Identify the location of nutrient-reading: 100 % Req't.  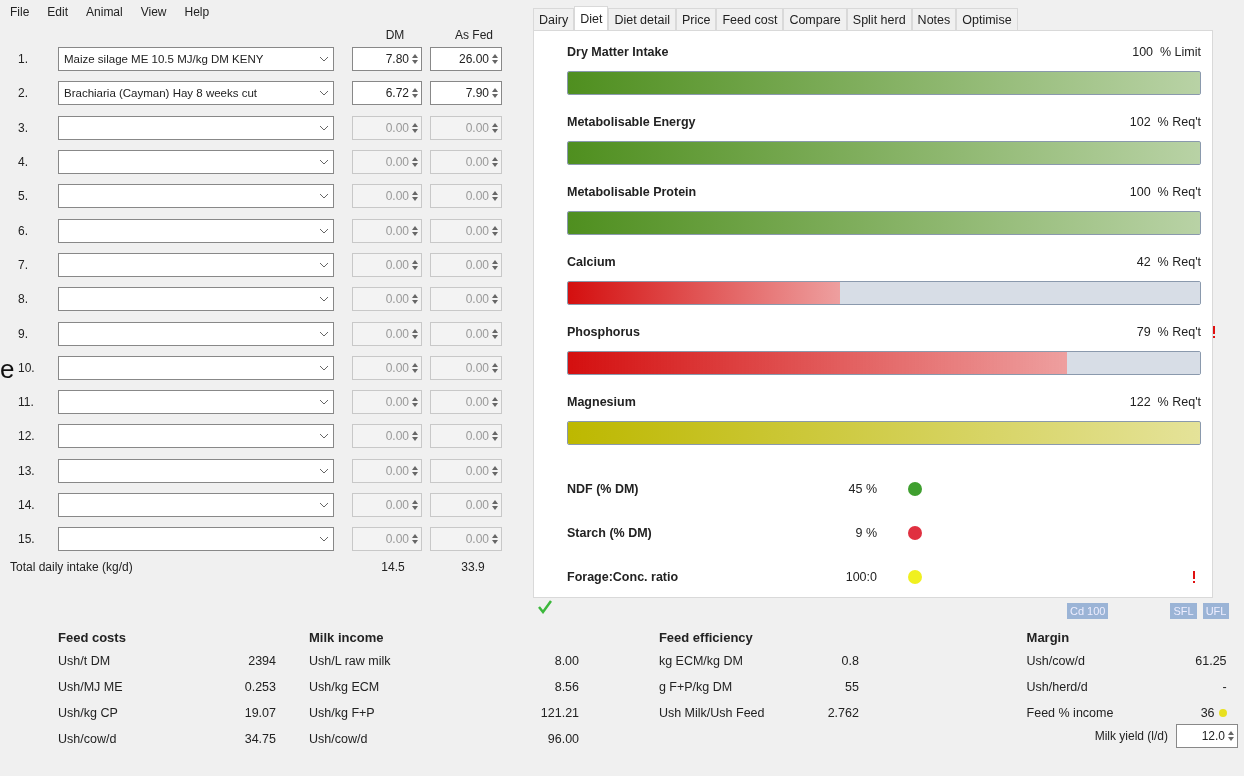
(1165, 192).